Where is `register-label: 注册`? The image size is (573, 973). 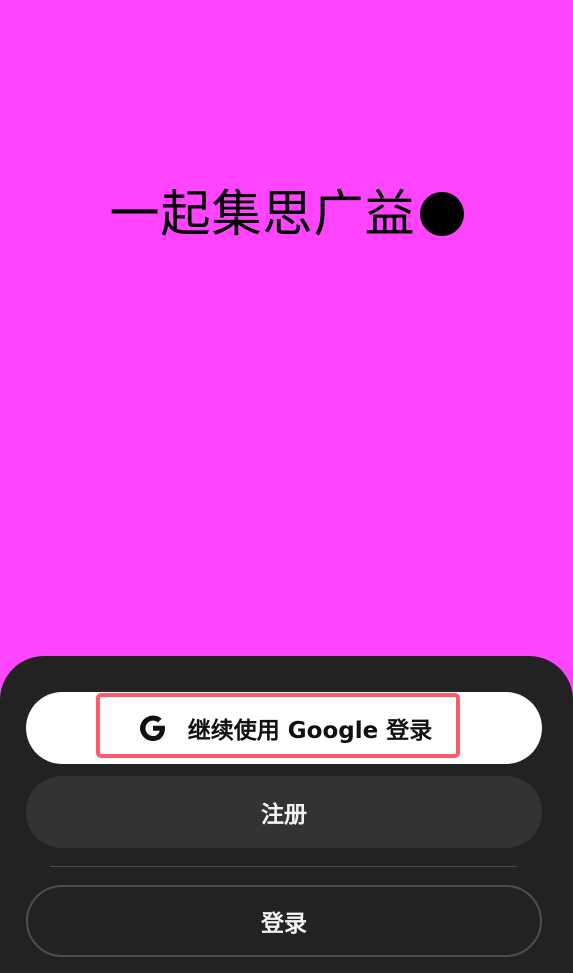 register-label: 注册 is located at coordinates (284, 815).